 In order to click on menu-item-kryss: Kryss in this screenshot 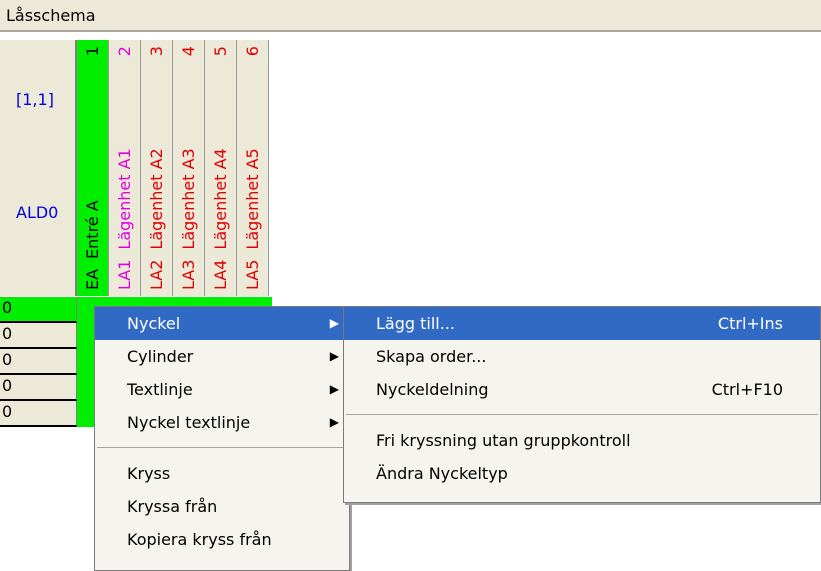, I will do `click(222, 473)`.